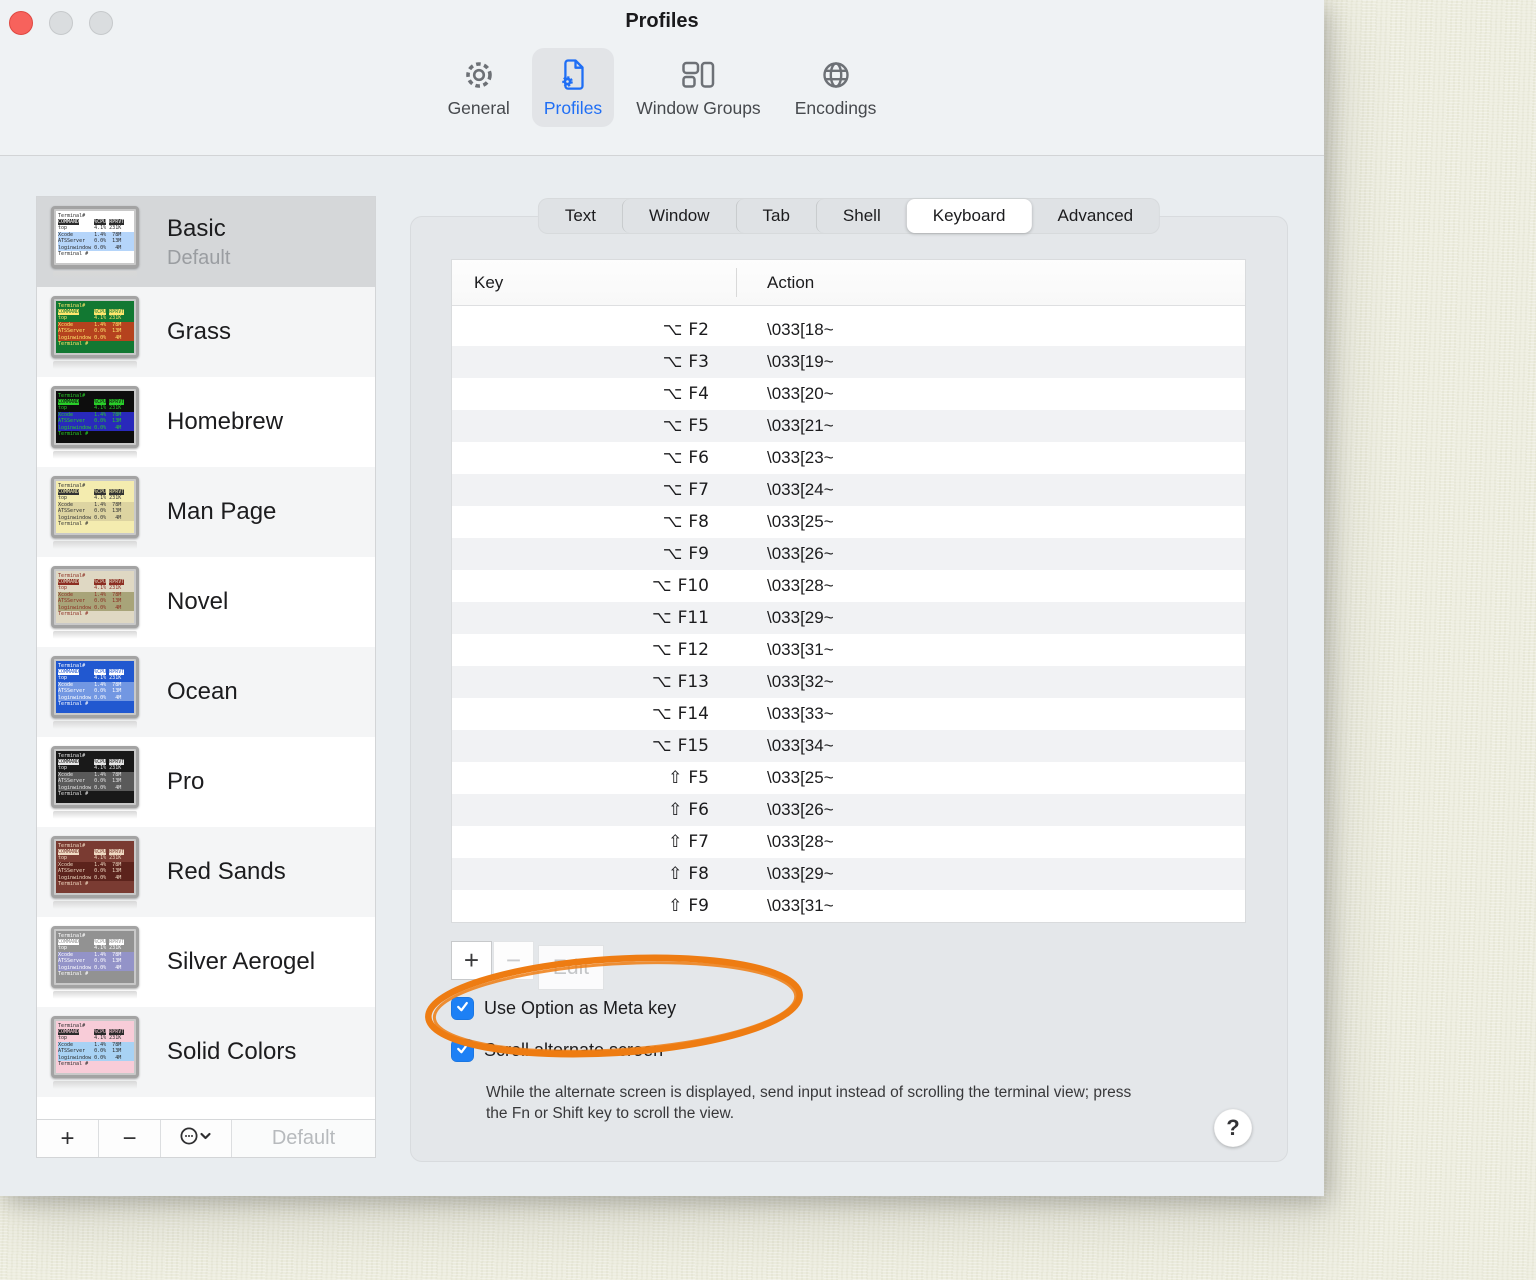 This screenshot has width=1536, height=1280. I want to click on key-name: F8, so click(698, 874).